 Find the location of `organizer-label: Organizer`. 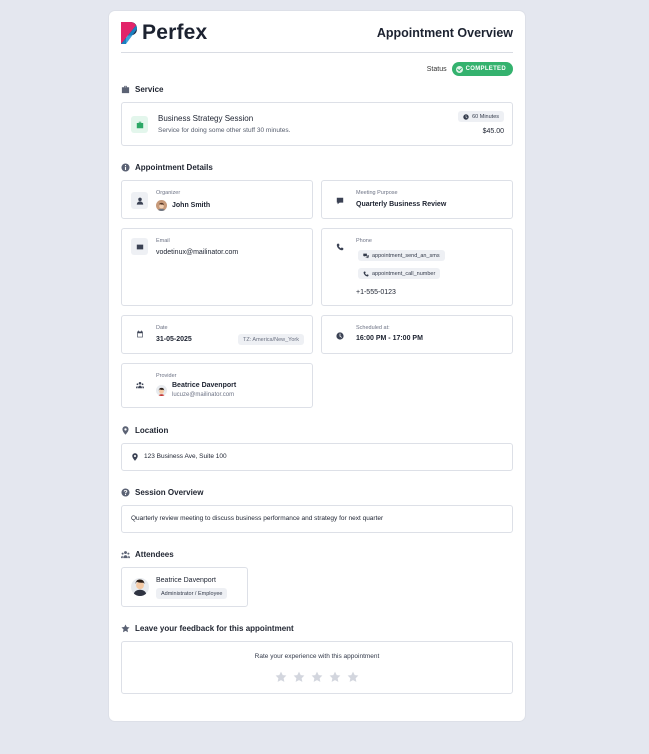

organizer-label: Organizer is located at coordinates (168, 193).